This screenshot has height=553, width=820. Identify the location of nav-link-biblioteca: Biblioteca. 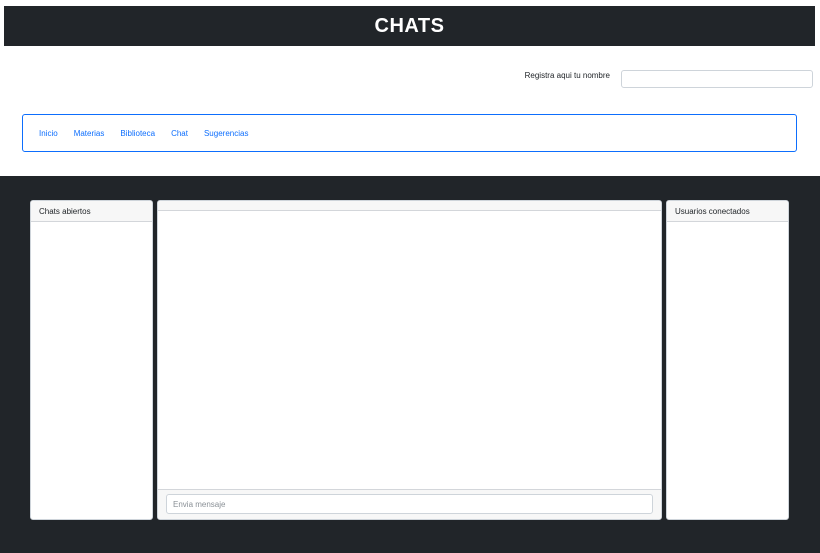
(137, 133).